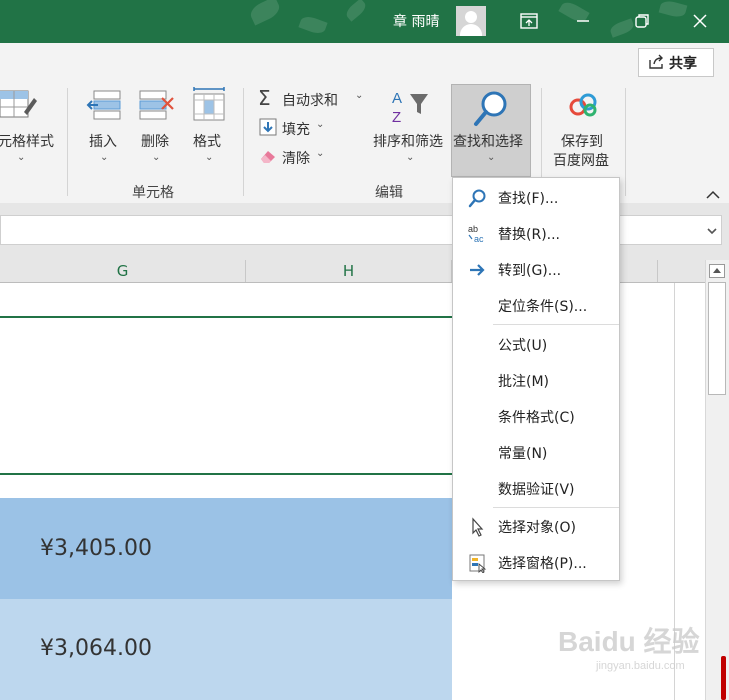  What do you see at coordinates (296, 129) in the screenshot?
I see `fill-label: 填充` at bounding box center [296, 129].